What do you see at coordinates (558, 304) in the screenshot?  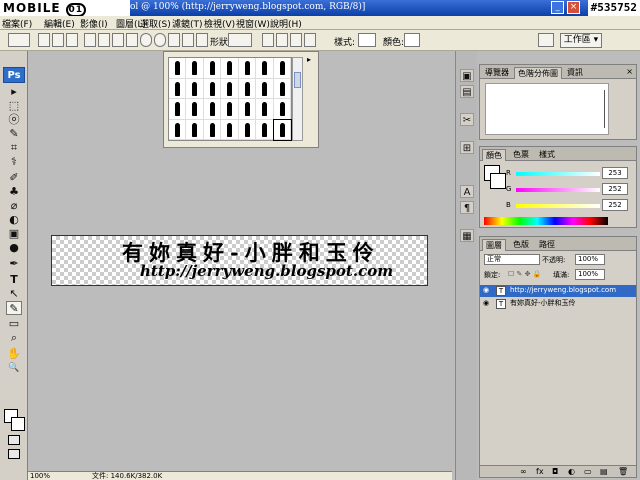 I see `layer-row-title: ◉ T 有妳真好-小胖和玉伶` at bounding box center [558, 304].